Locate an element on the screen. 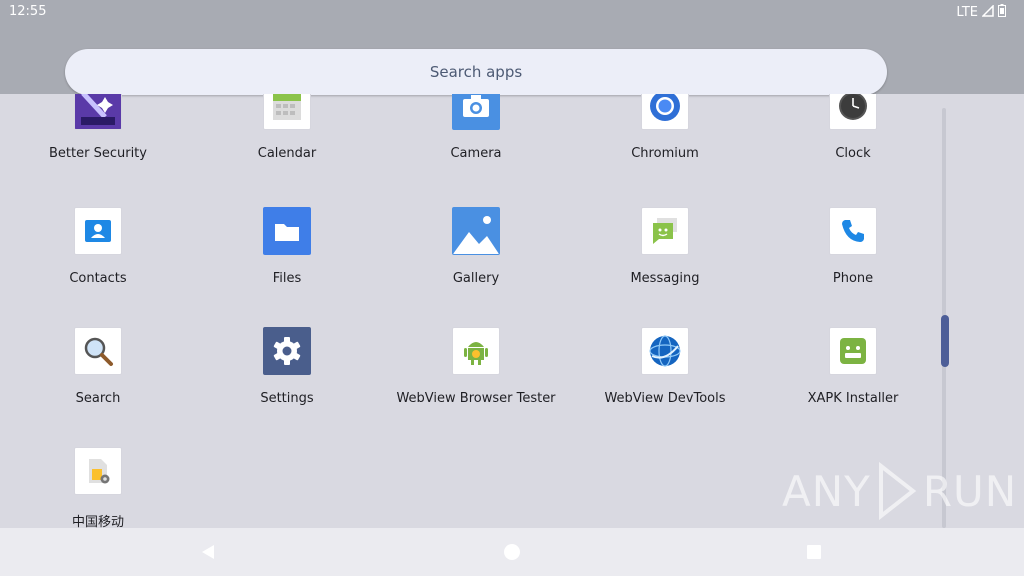 Image resolution: width=1024 pixels, height=576 pixels. app-label: XAPK Installer is located at coordinates (853, 398).